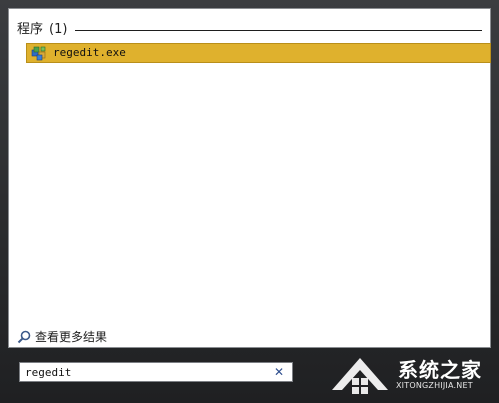  I want to click on see-more-results-link: 查看更多结果, so click(62, 336).